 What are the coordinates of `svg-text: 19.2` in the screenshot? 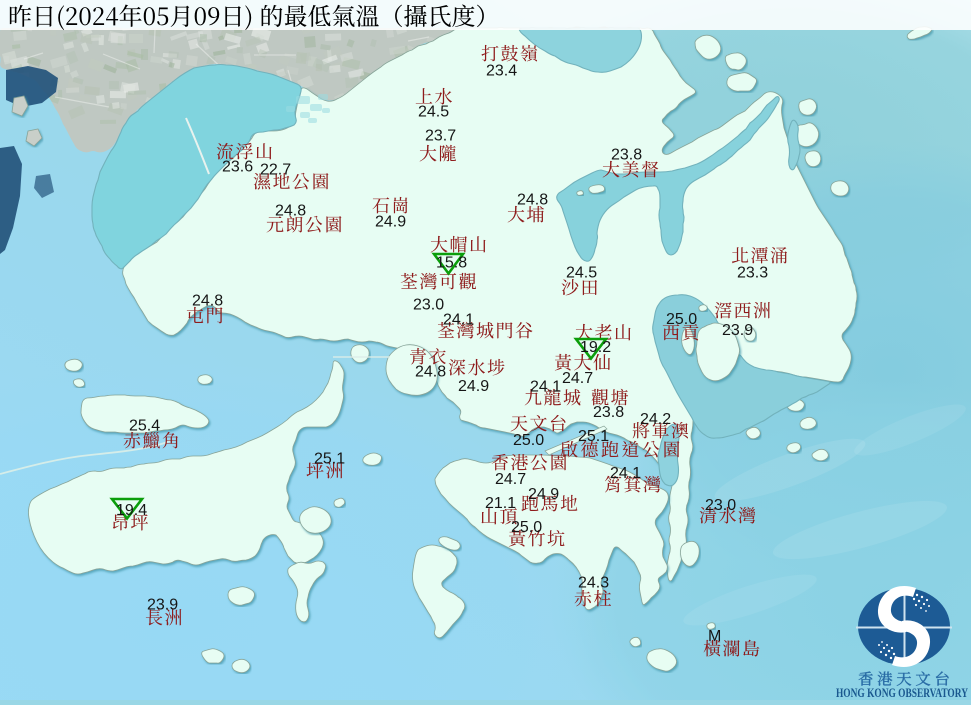 It's located at (595, 347).